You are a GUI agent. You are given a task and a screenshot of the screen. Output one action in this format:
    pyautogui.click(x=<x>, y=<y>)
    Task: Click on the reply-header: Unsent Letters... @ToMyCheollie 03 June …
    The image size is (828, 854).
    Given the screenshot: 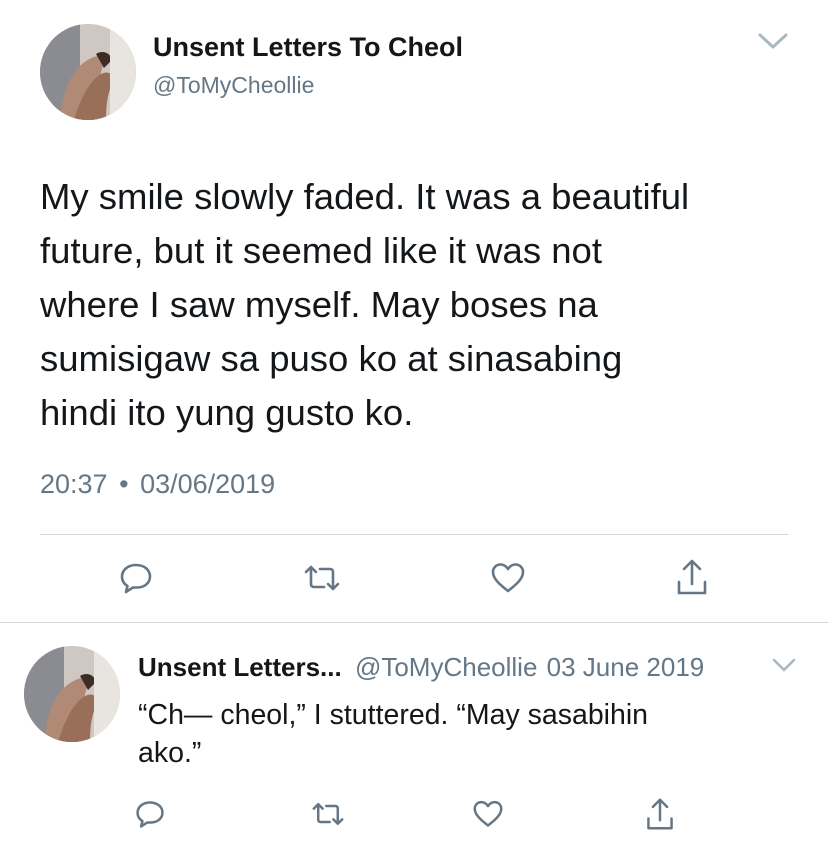 What is the action you would take?
    pyautogui.click(x=421, y=667)
    